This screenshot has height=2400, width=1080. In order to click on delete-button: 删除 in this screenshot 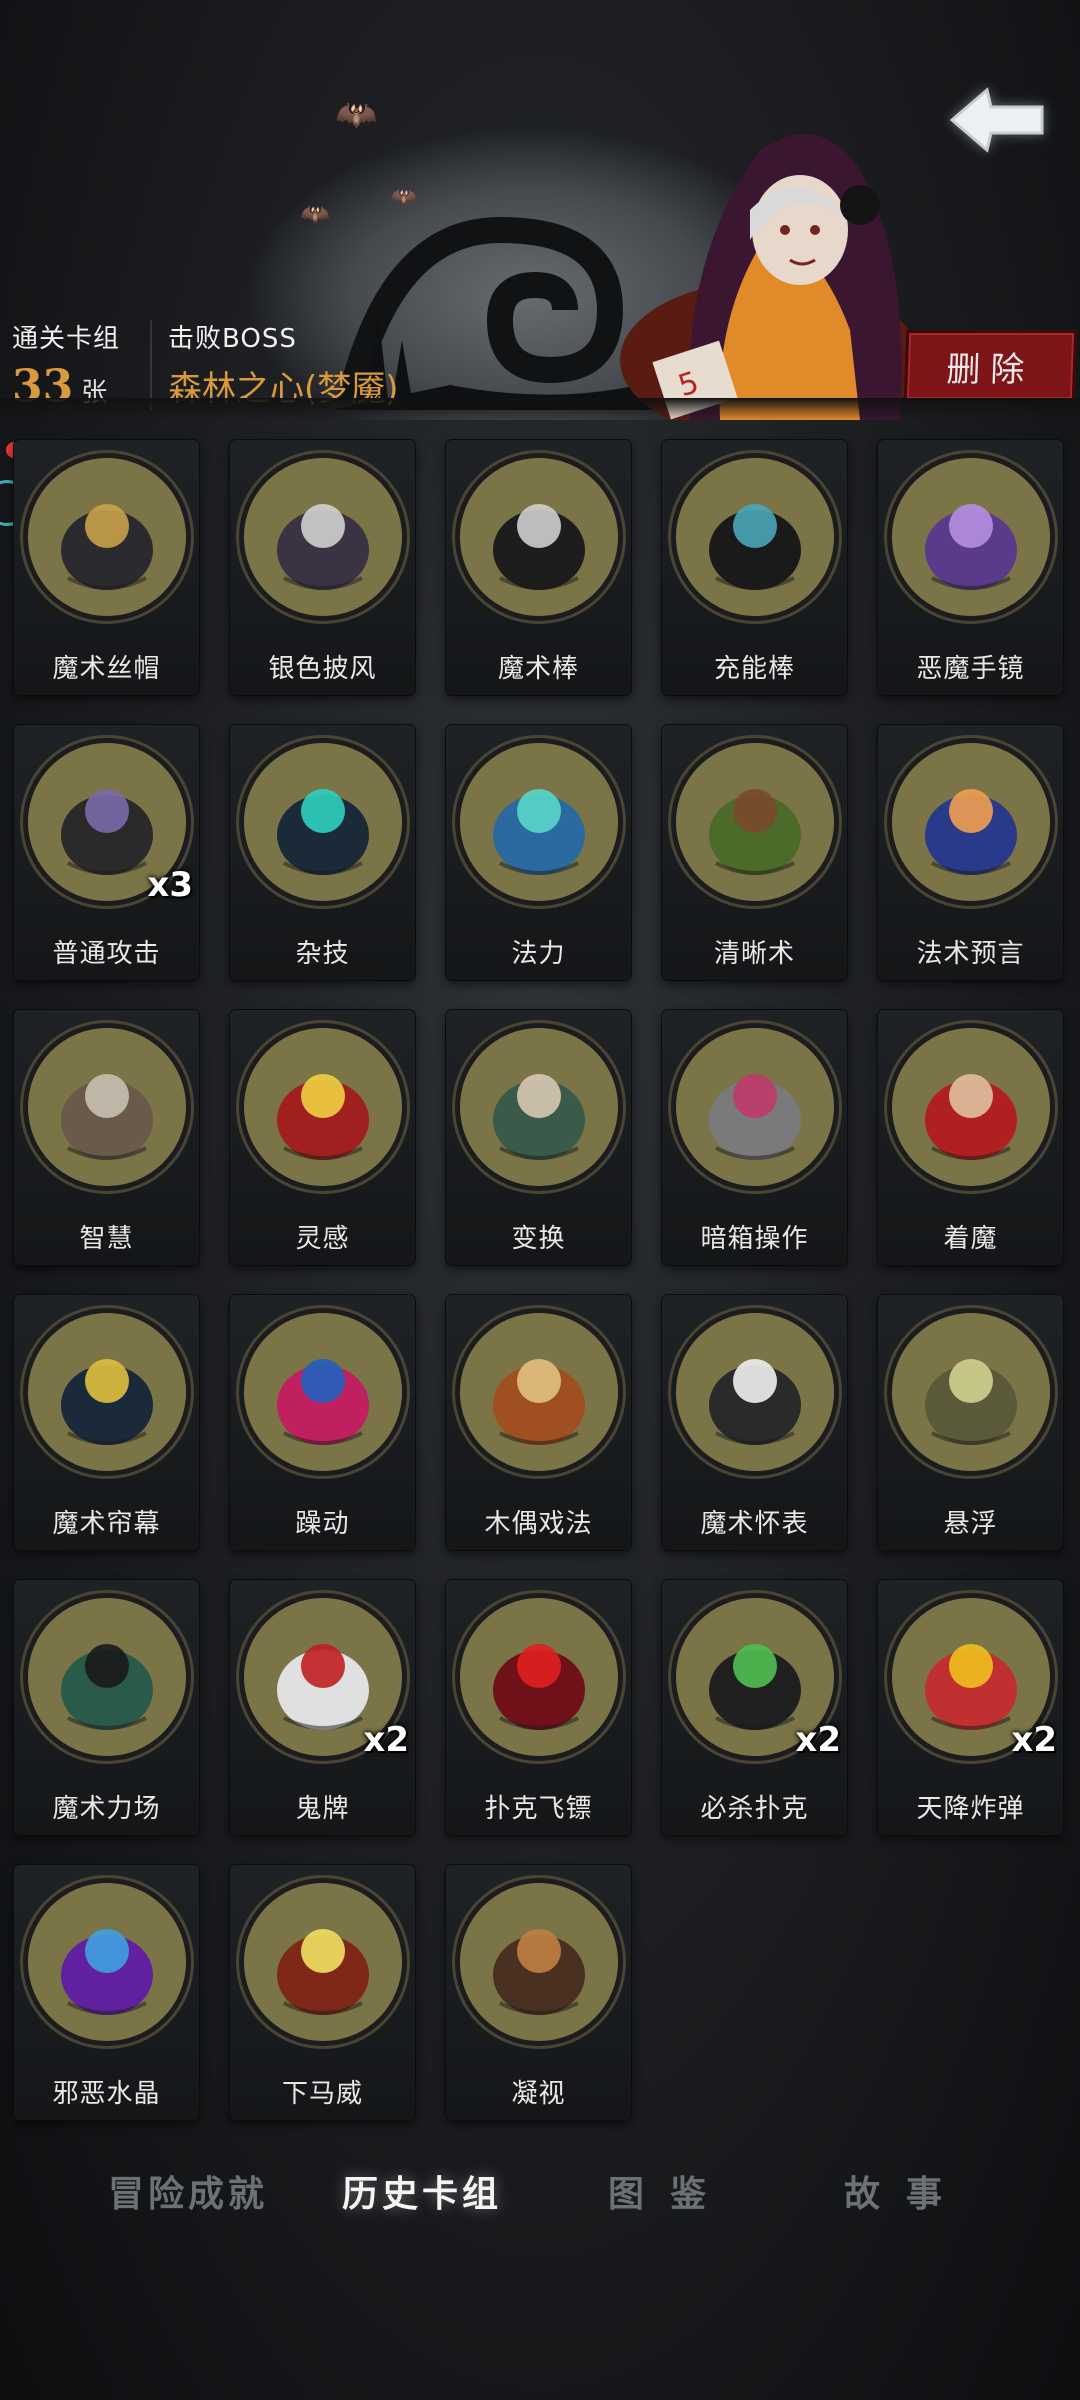, I will do `click(990, 366)`.